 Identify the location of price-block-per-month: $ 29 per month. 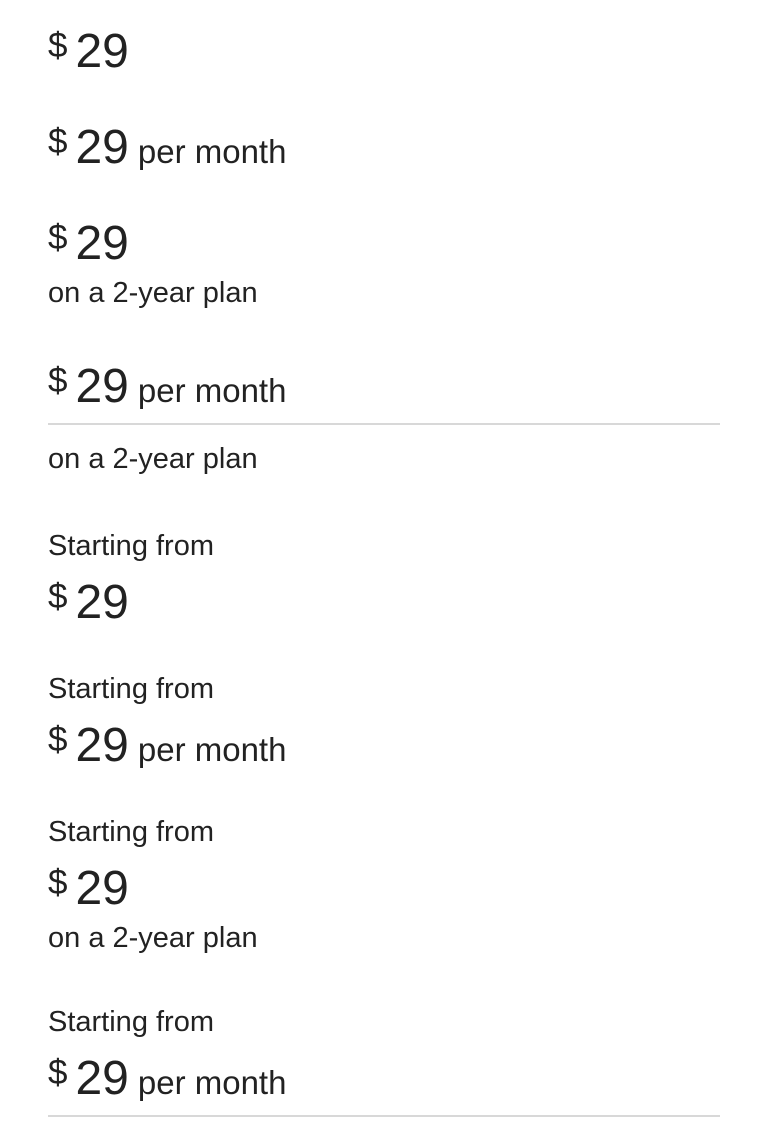
(384, 148).